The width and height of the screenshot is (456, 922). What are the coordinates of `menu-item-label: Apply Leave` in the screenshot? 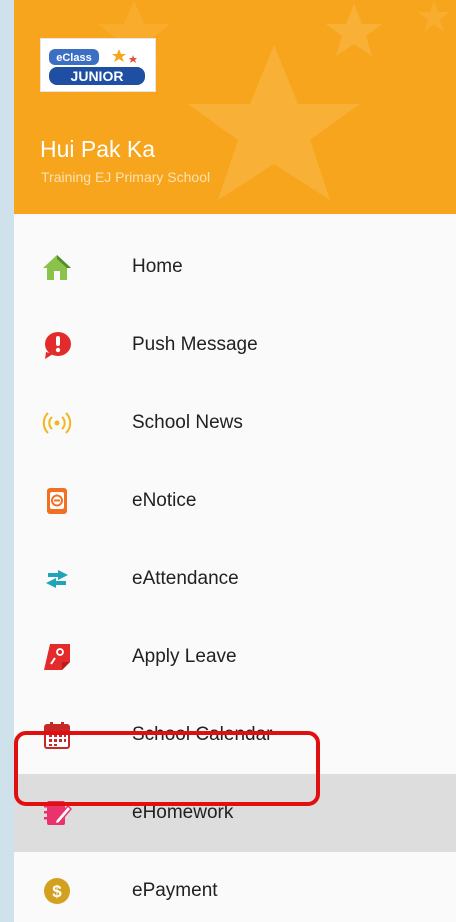 It's located at (184, 656).